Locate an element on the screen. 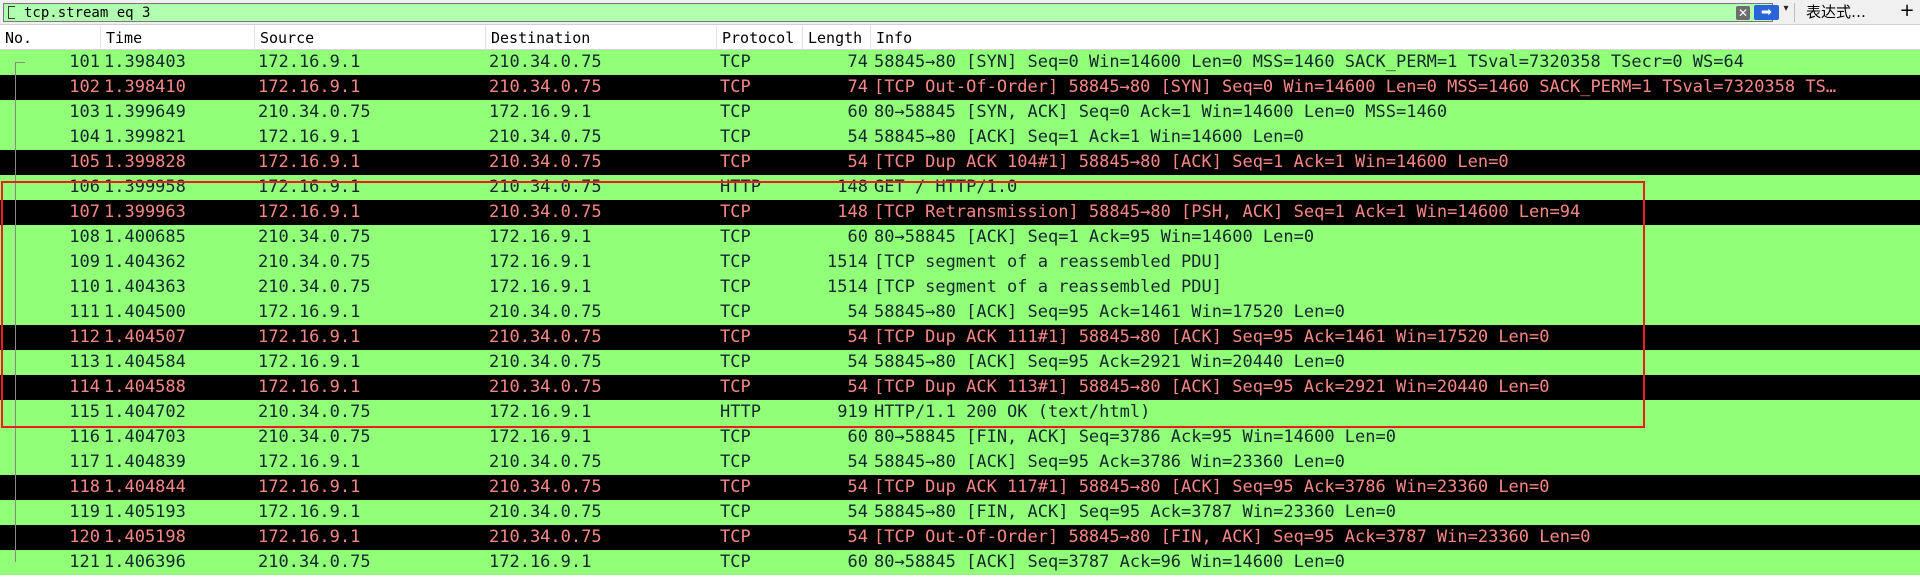 The image size is (1920, 579). column-header-info: Info is located at coordinates (1395, 38).